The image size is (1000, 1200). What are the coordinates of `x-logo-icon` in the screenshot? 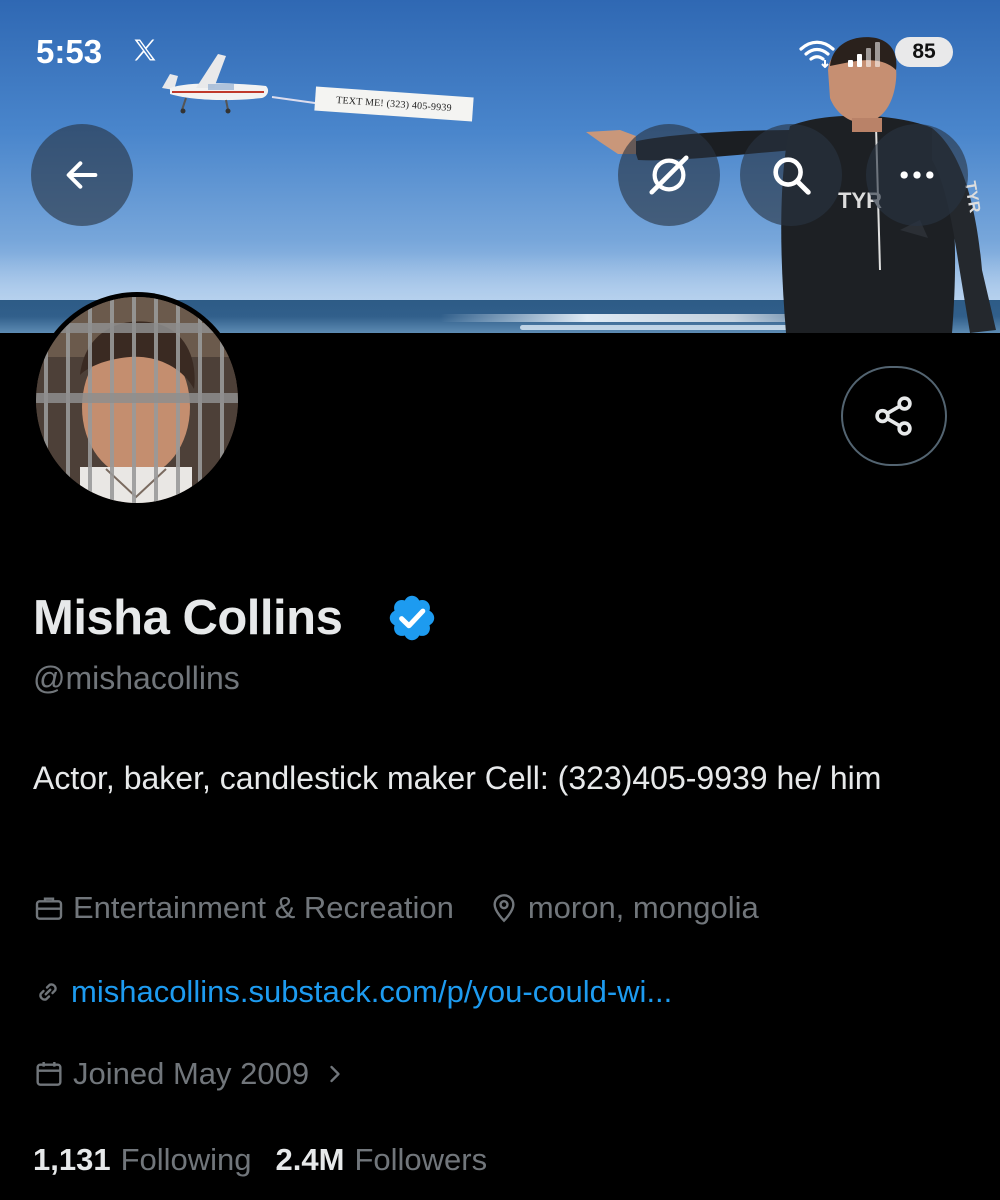 It's located at (145, 50).